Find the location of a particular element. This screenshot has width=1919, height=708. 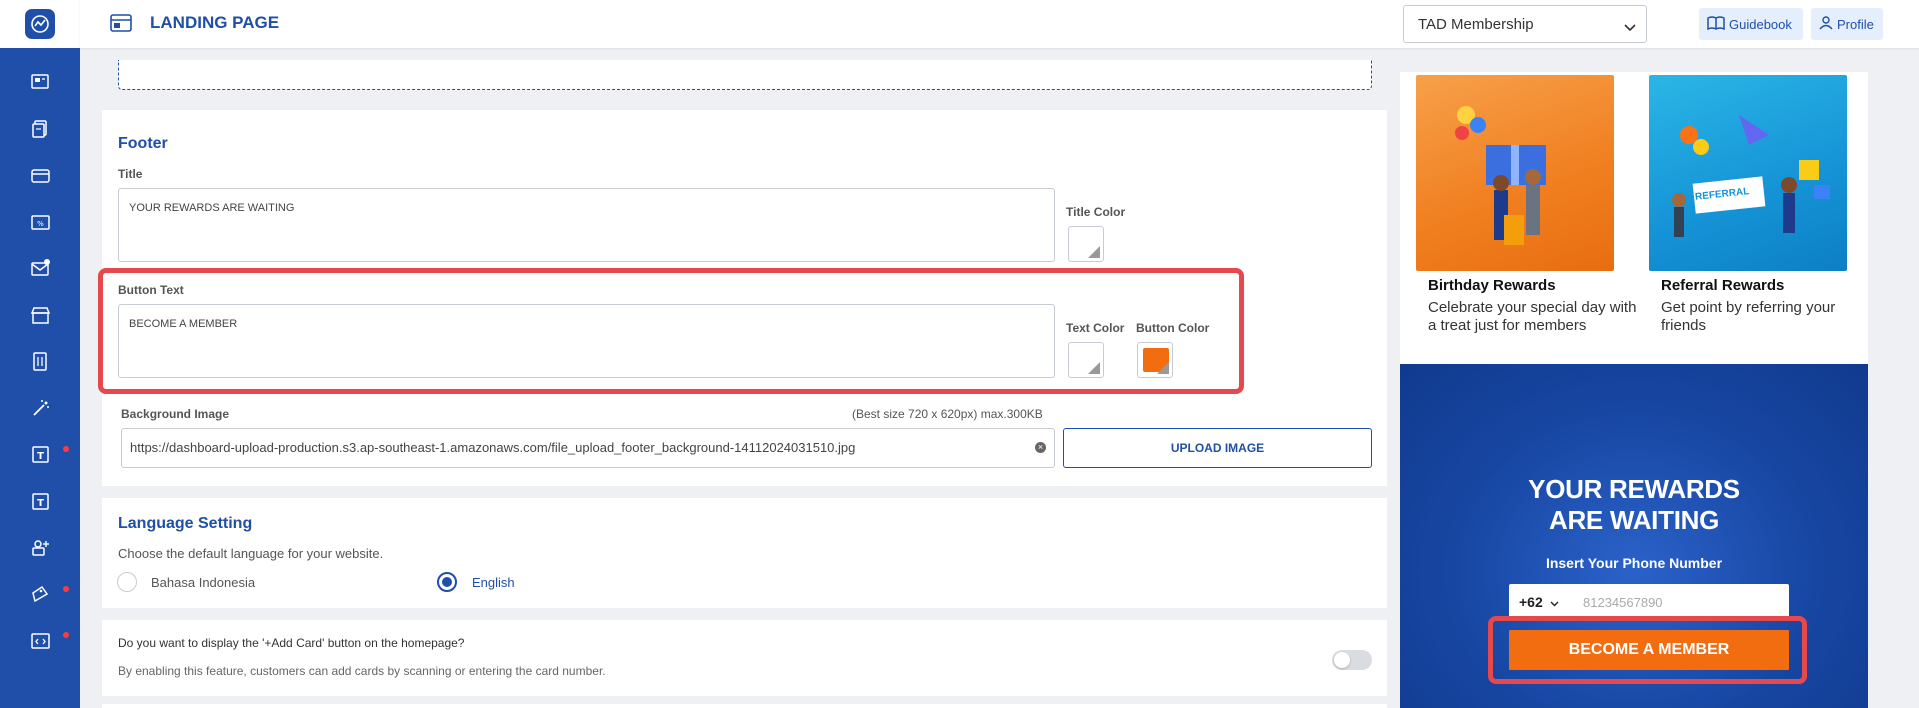

text-color-label: Text Color is located at coordinates (1095, 328).